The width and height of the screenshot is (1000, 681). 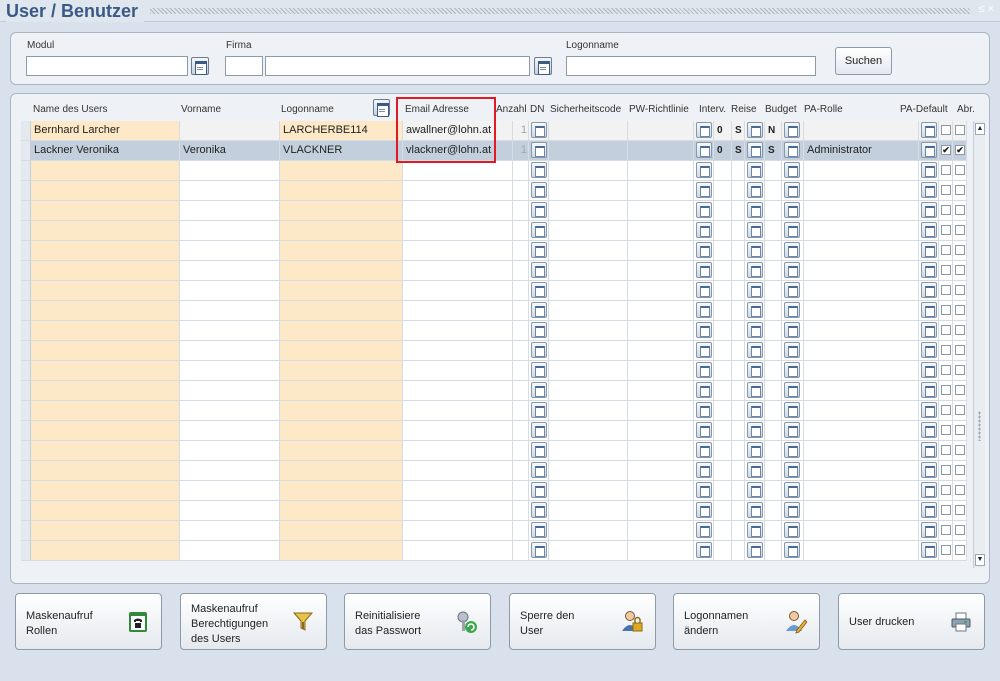 What do you see at coordinates (960, 150) in the screenshot?
I see `abr-checkbox: ✔` at bounding box center [960, 150].